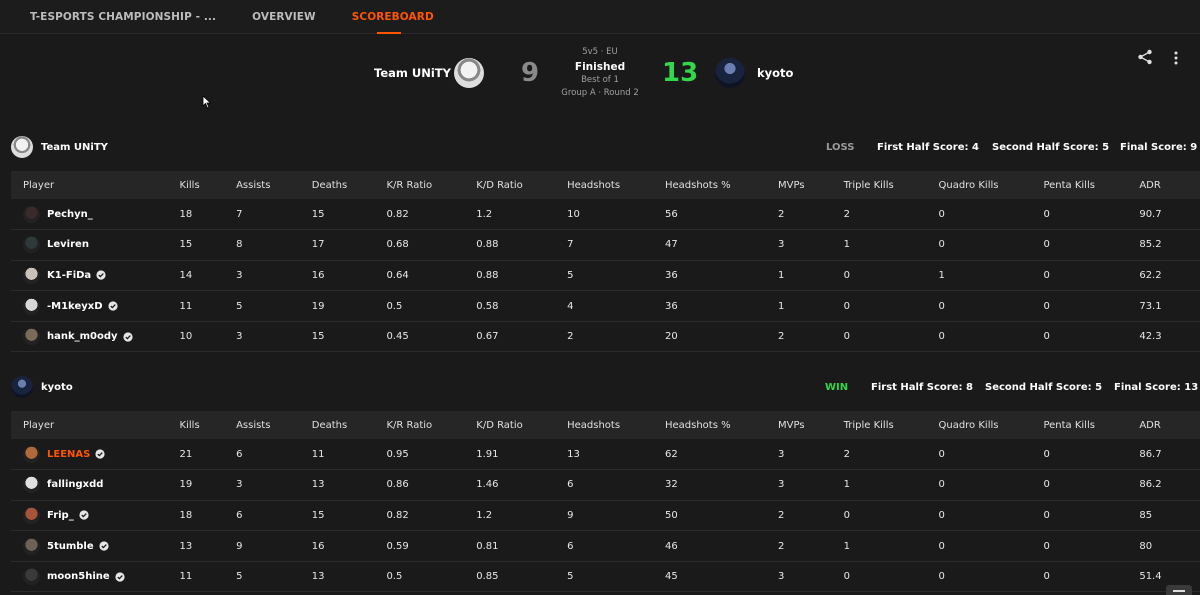 The image size is (1200, 595). Describe the element at coordinates (811, 485) in the screenshot. I see `cell-mvps: 3` at that location.